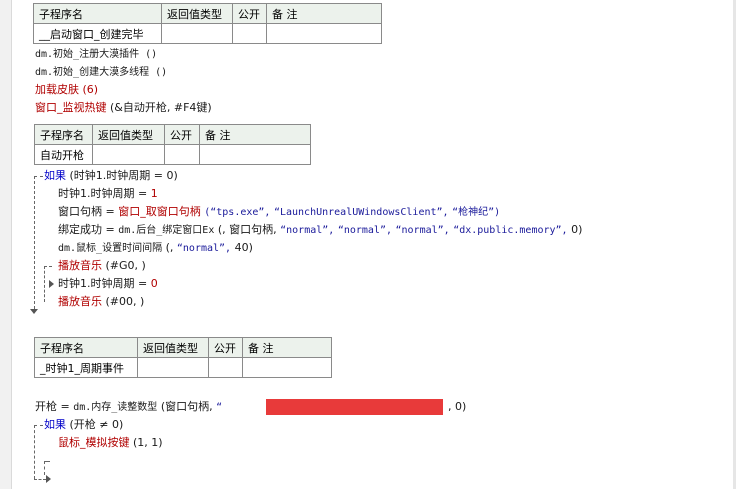 Image resolution: width=736 pixels, height=489 pixels. Describe the element at coordinates (128, 407) in the screenshot. I see `code-line: 开枪 = dm.内存_读整数型 (窗口句柄, “` at that location.